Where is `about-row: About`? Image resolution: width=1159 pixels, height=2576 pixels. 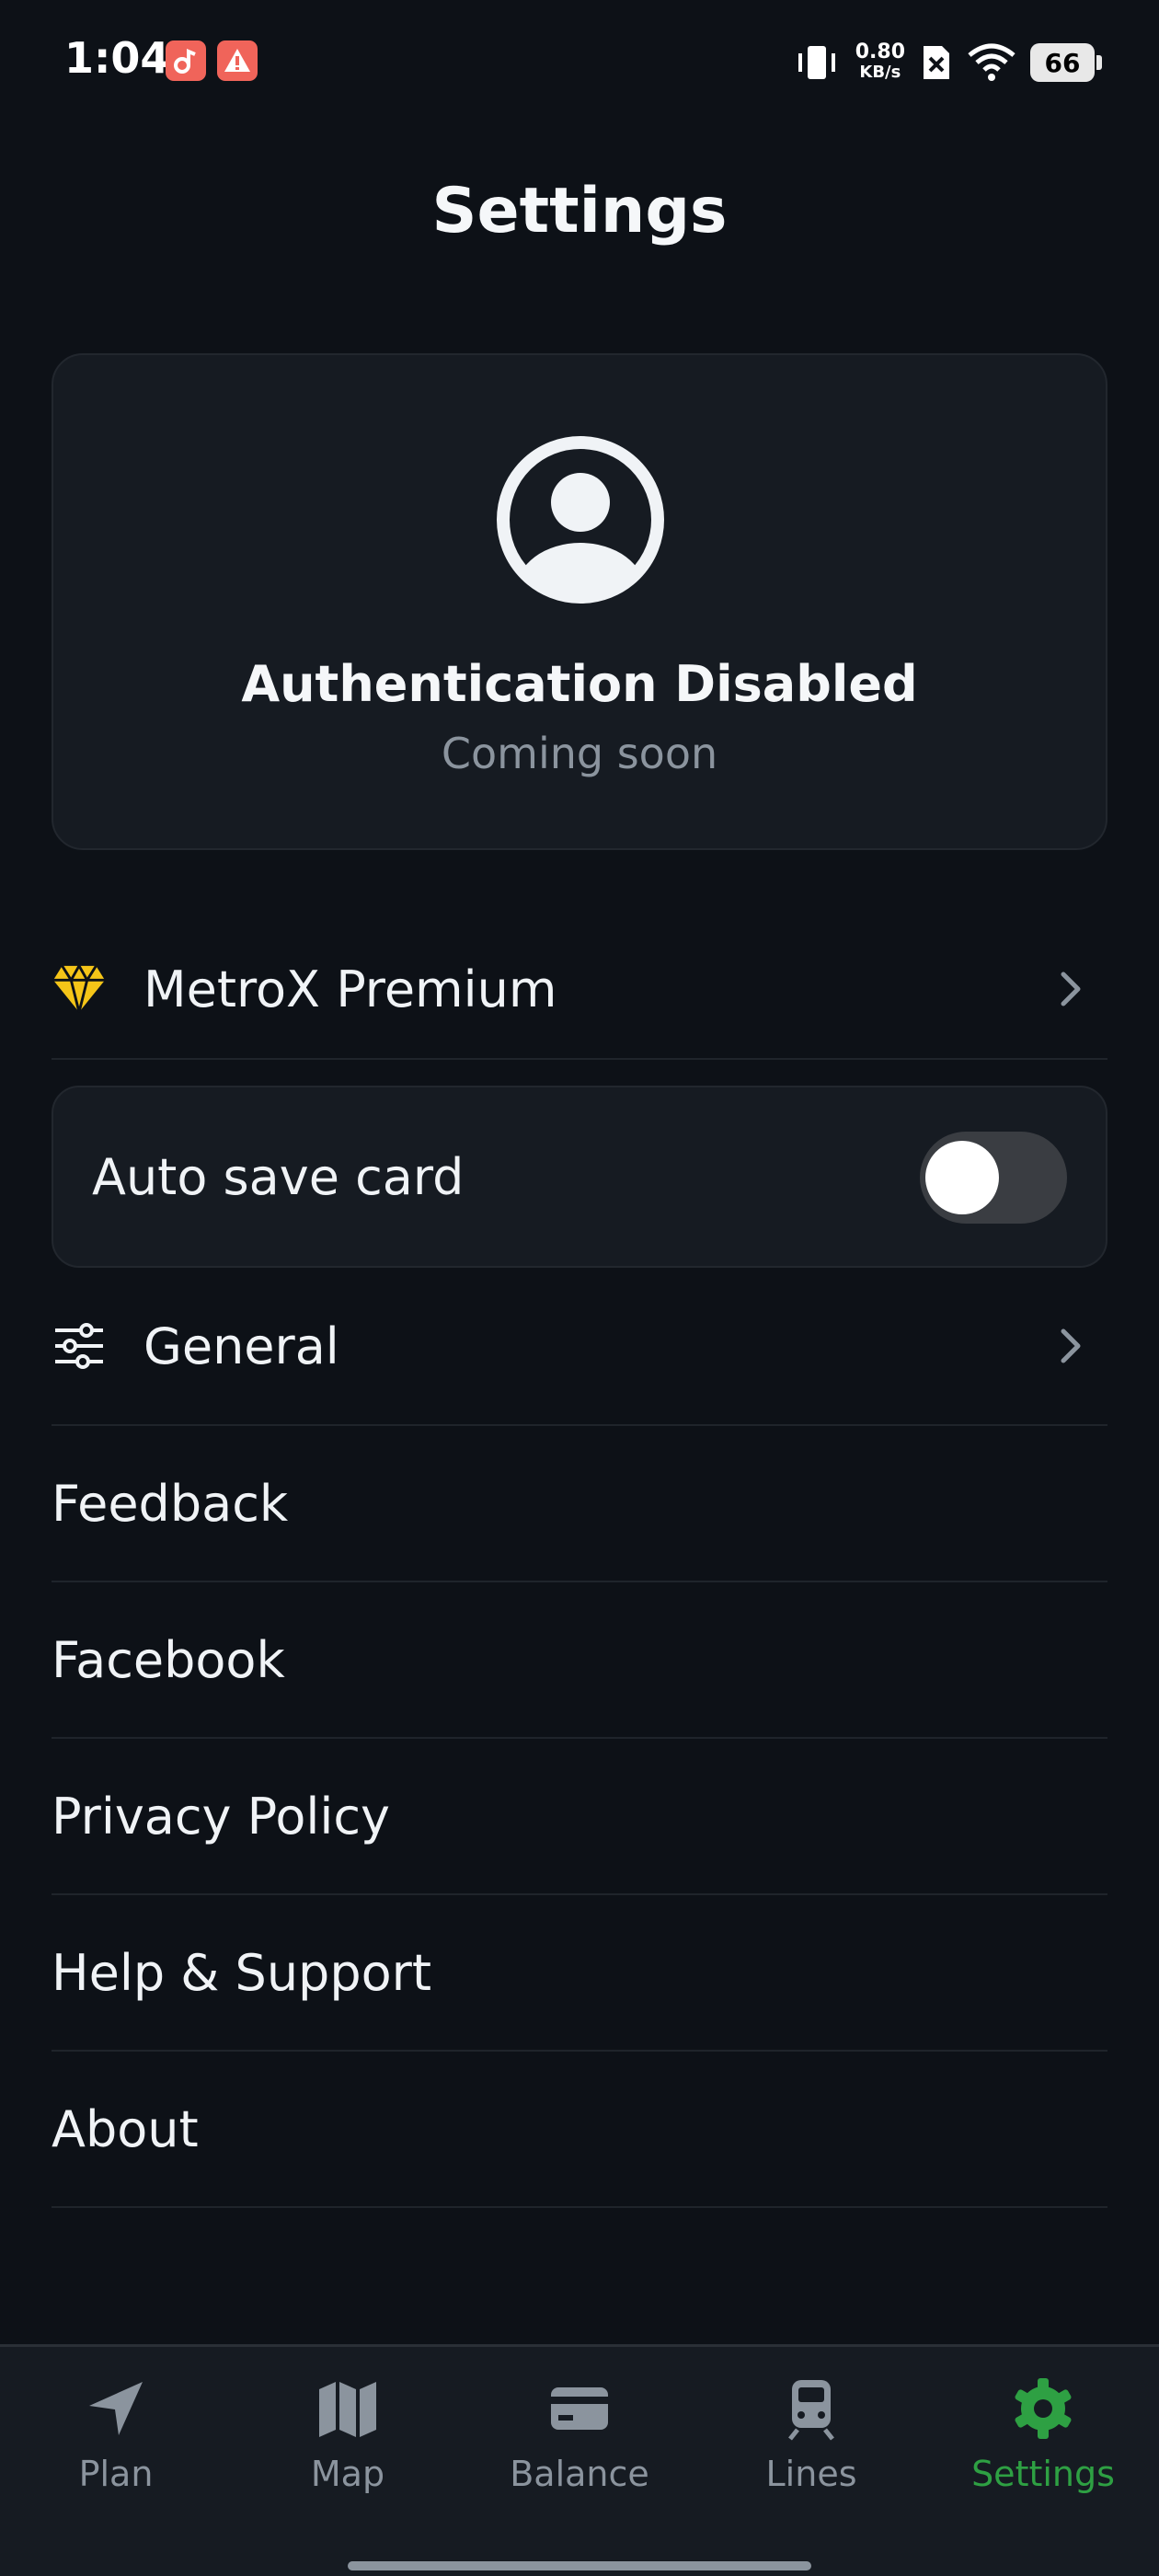 about-row: About is located at coordinates (579, 2130).